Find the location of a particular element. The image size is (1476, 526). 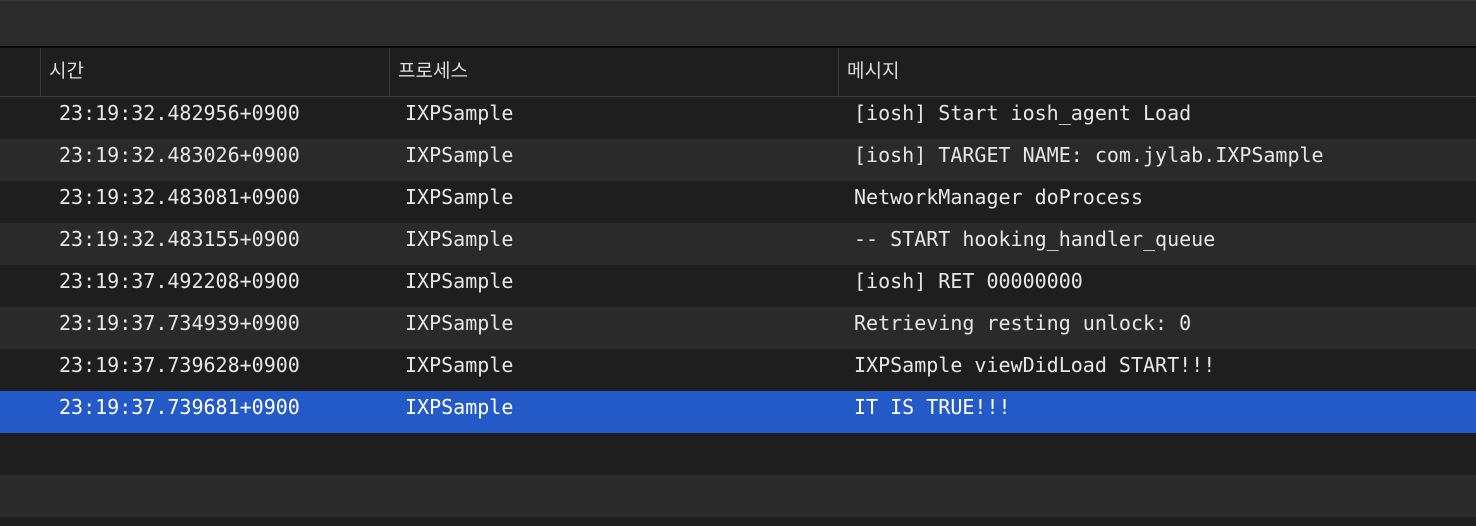

table-header: 시간 프로세스 메시지 is located at coordinates (738, 72).